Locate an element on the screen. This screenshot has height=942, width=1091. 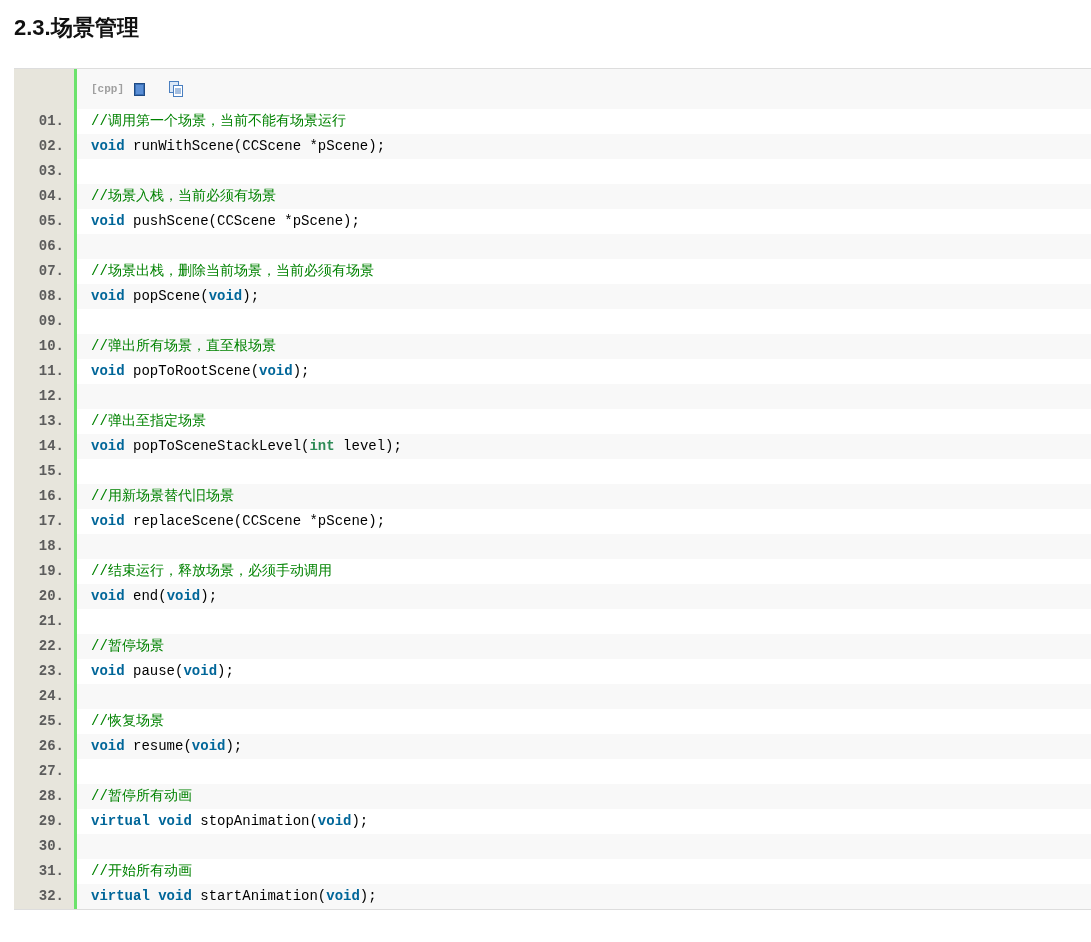
line-number: 05. is located at coordinates (45, 221).